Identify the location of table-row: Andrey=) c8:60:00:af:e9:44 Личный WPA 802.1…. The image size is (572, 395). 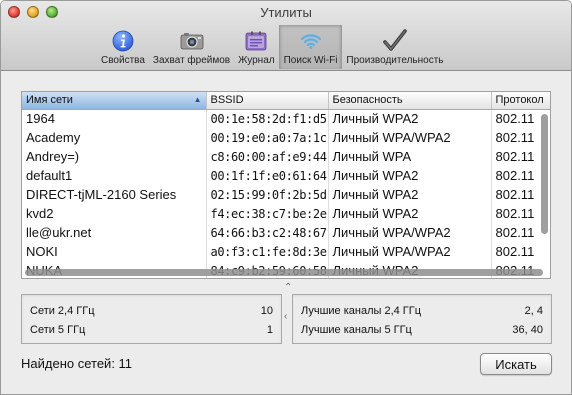
(286, 156).